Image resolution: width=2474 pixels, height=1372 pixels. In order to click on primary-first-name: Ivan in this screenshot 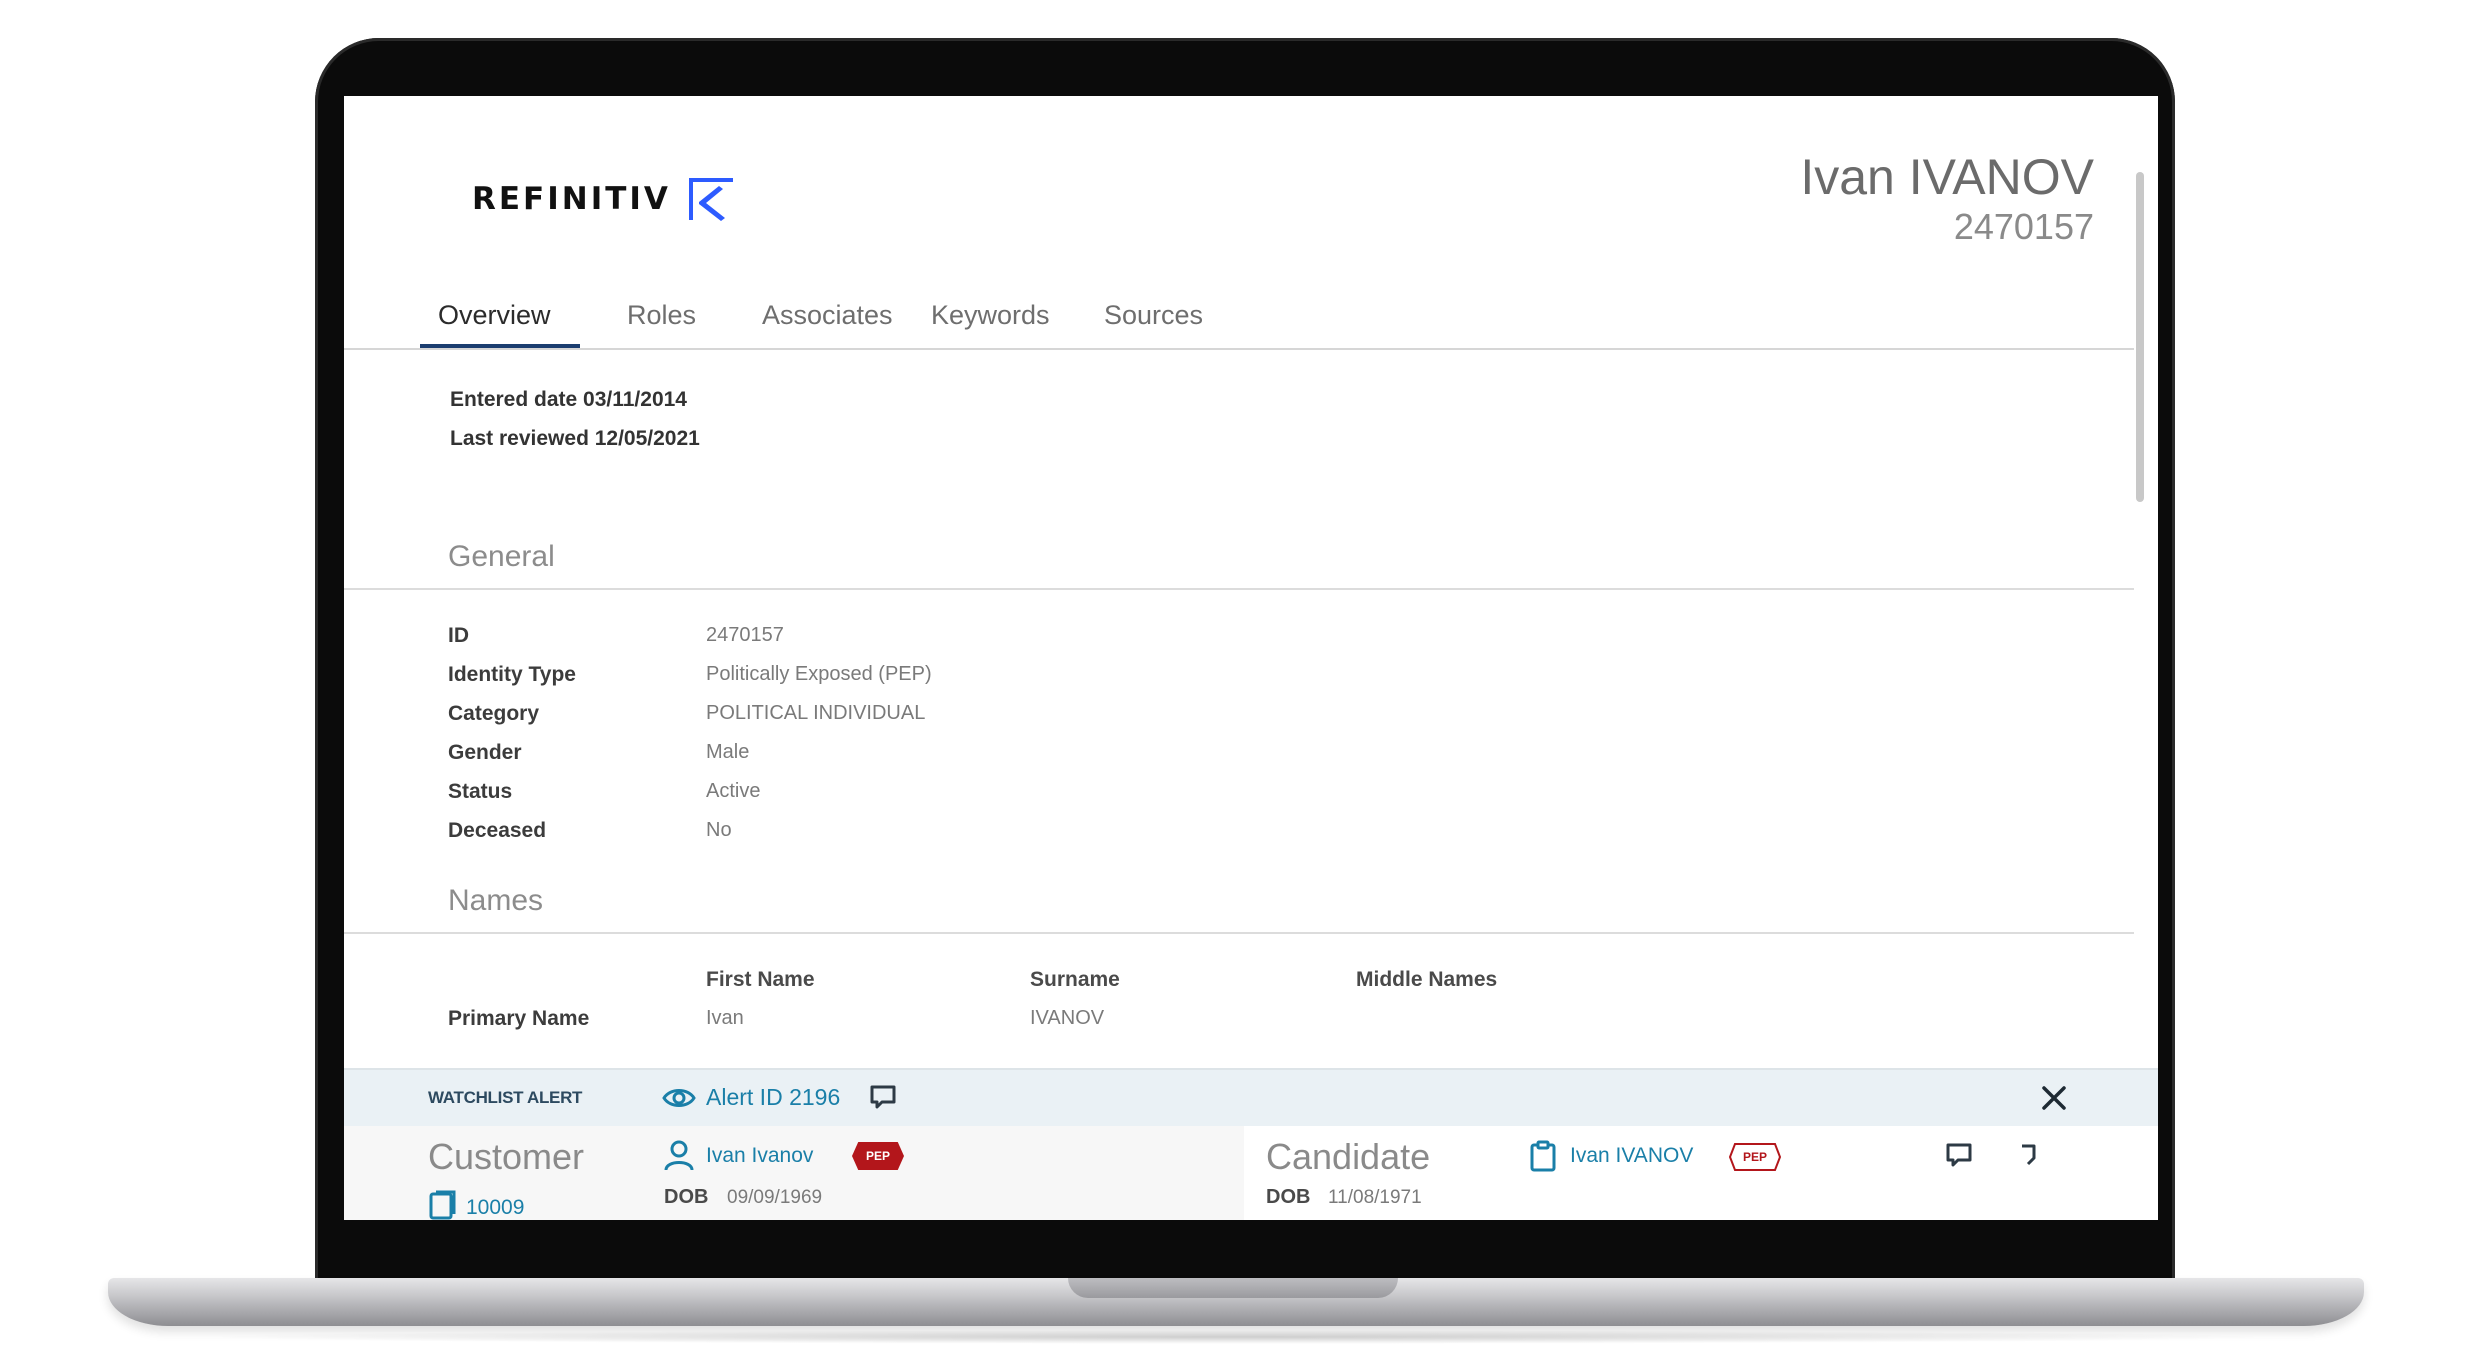, I will do `click(725, 1018)`.